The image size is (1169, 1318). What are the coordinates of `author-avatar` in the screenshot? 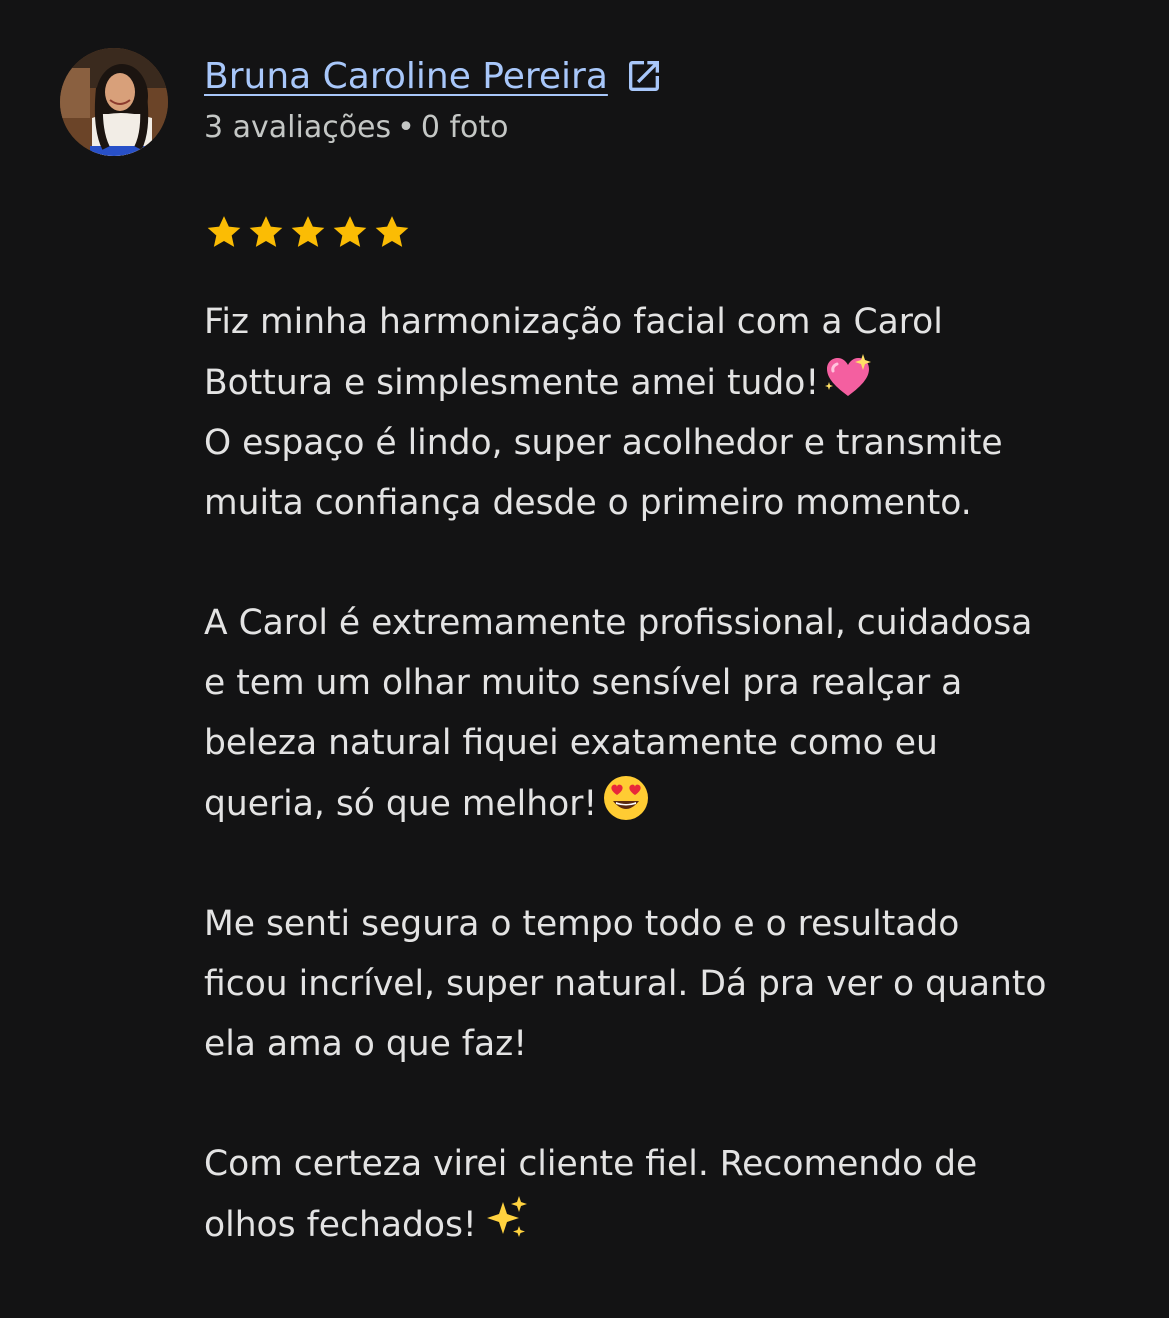 It's located at (114, 102).